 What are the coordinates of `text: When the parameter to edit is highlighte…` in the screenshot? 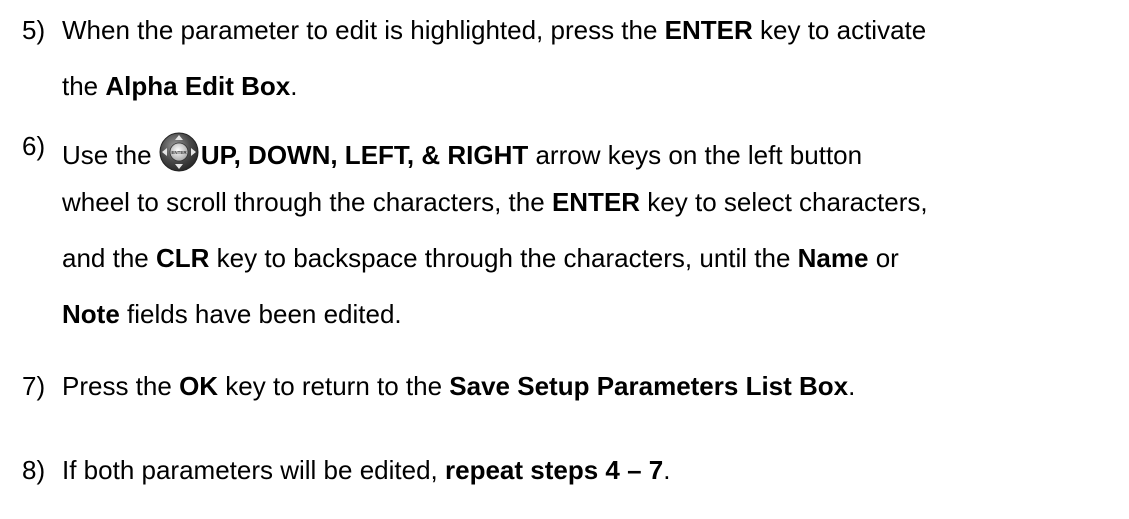 It's located at (363, 30).